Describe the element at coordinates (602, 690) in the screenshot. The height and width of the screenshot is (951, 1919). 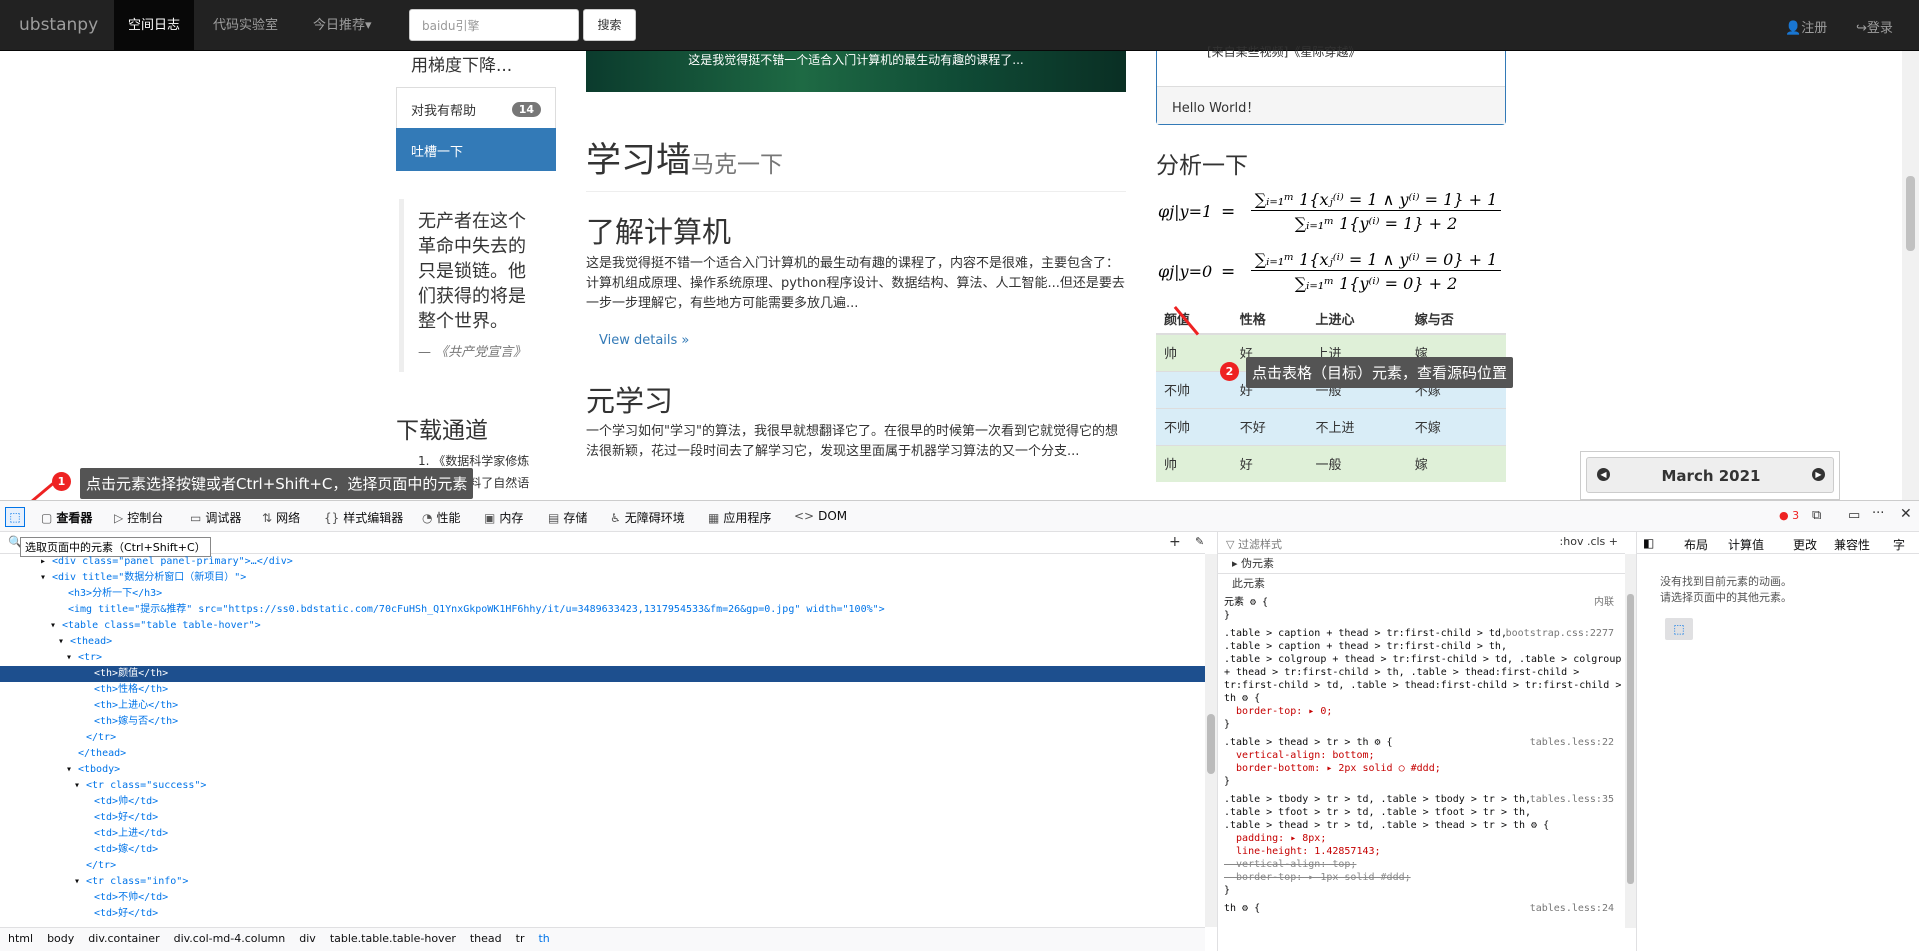
I see `markup-node: <th>性格</th>` at that location.